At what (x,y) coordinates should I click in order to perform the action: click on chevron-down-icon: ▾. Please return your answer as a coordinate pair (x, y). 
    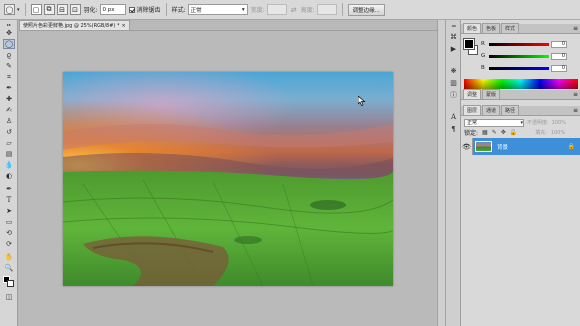
    Looking at the image, I should click on (521, 122).